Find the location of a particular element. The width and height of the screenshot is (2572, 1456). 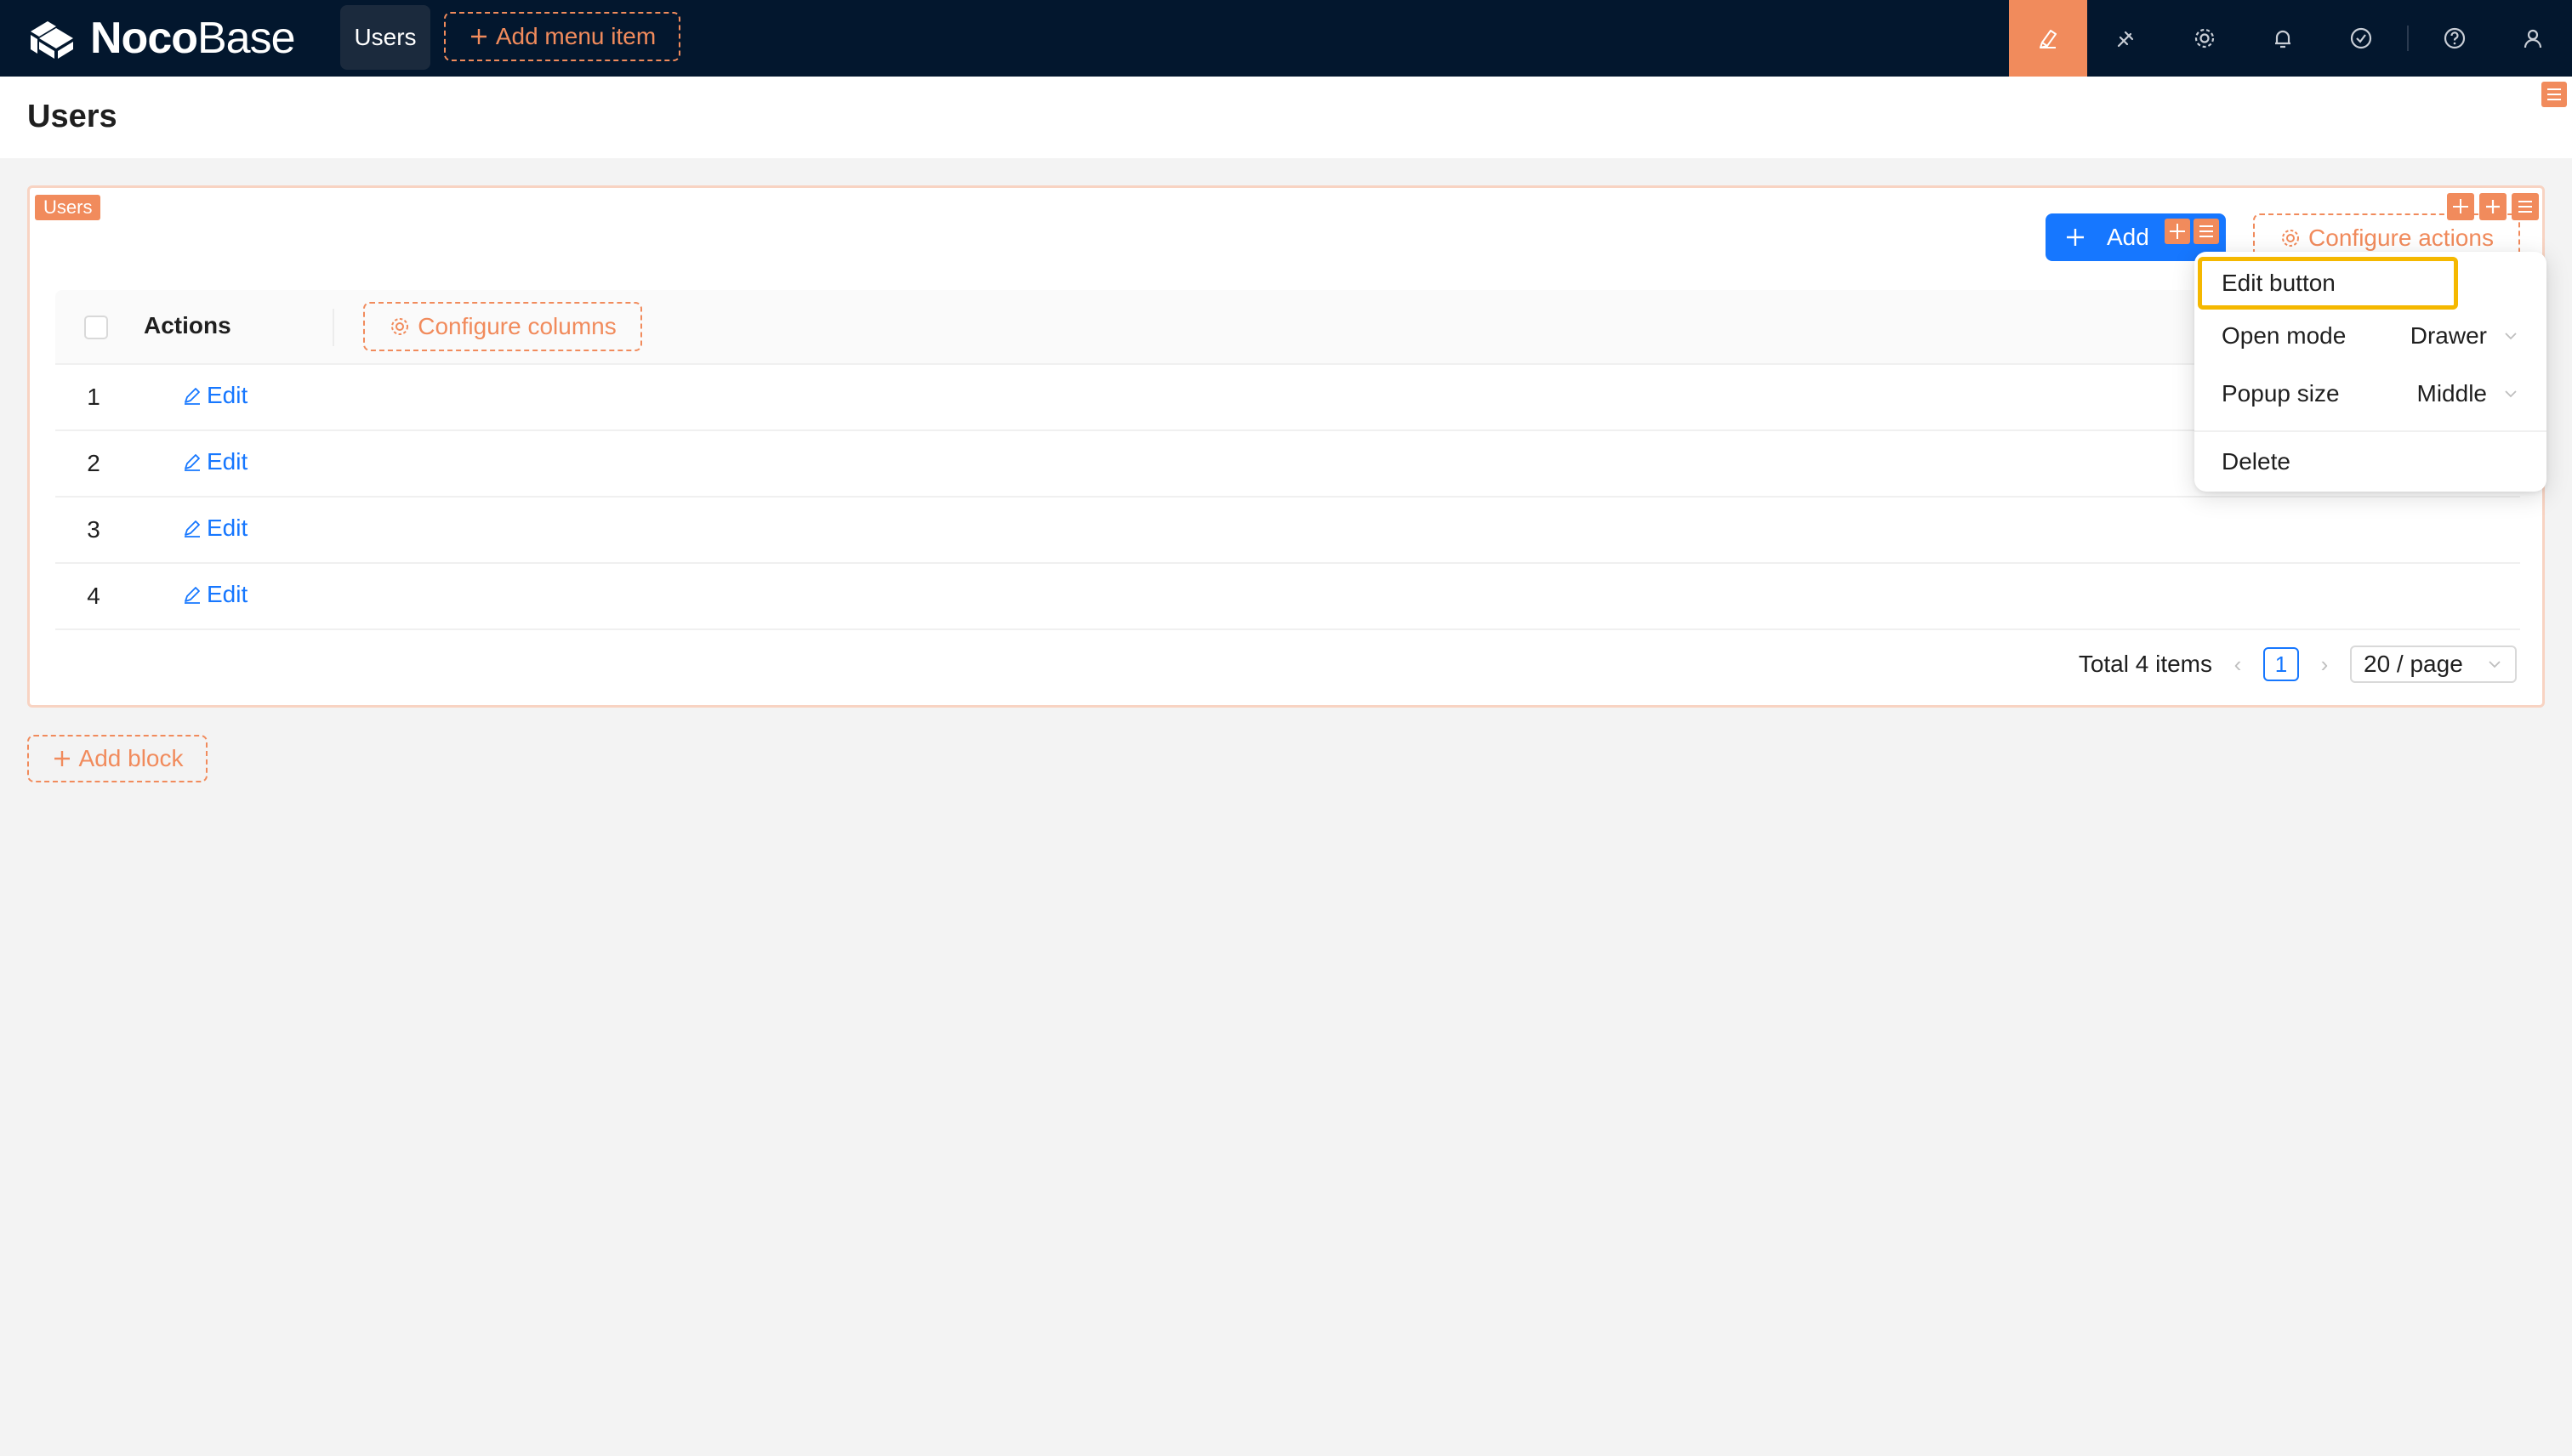

button-settings is located at coordinates (2207, 231).